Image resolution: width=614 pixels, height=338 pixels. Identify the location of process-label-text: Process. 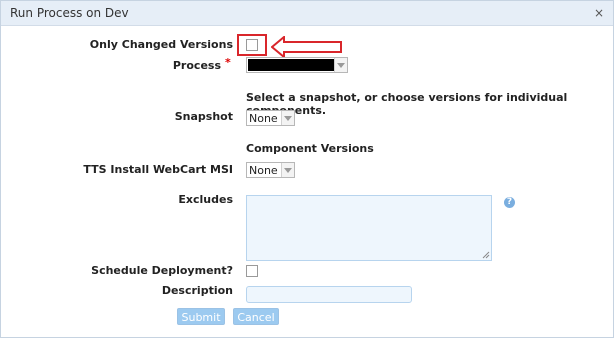
(196, 65).